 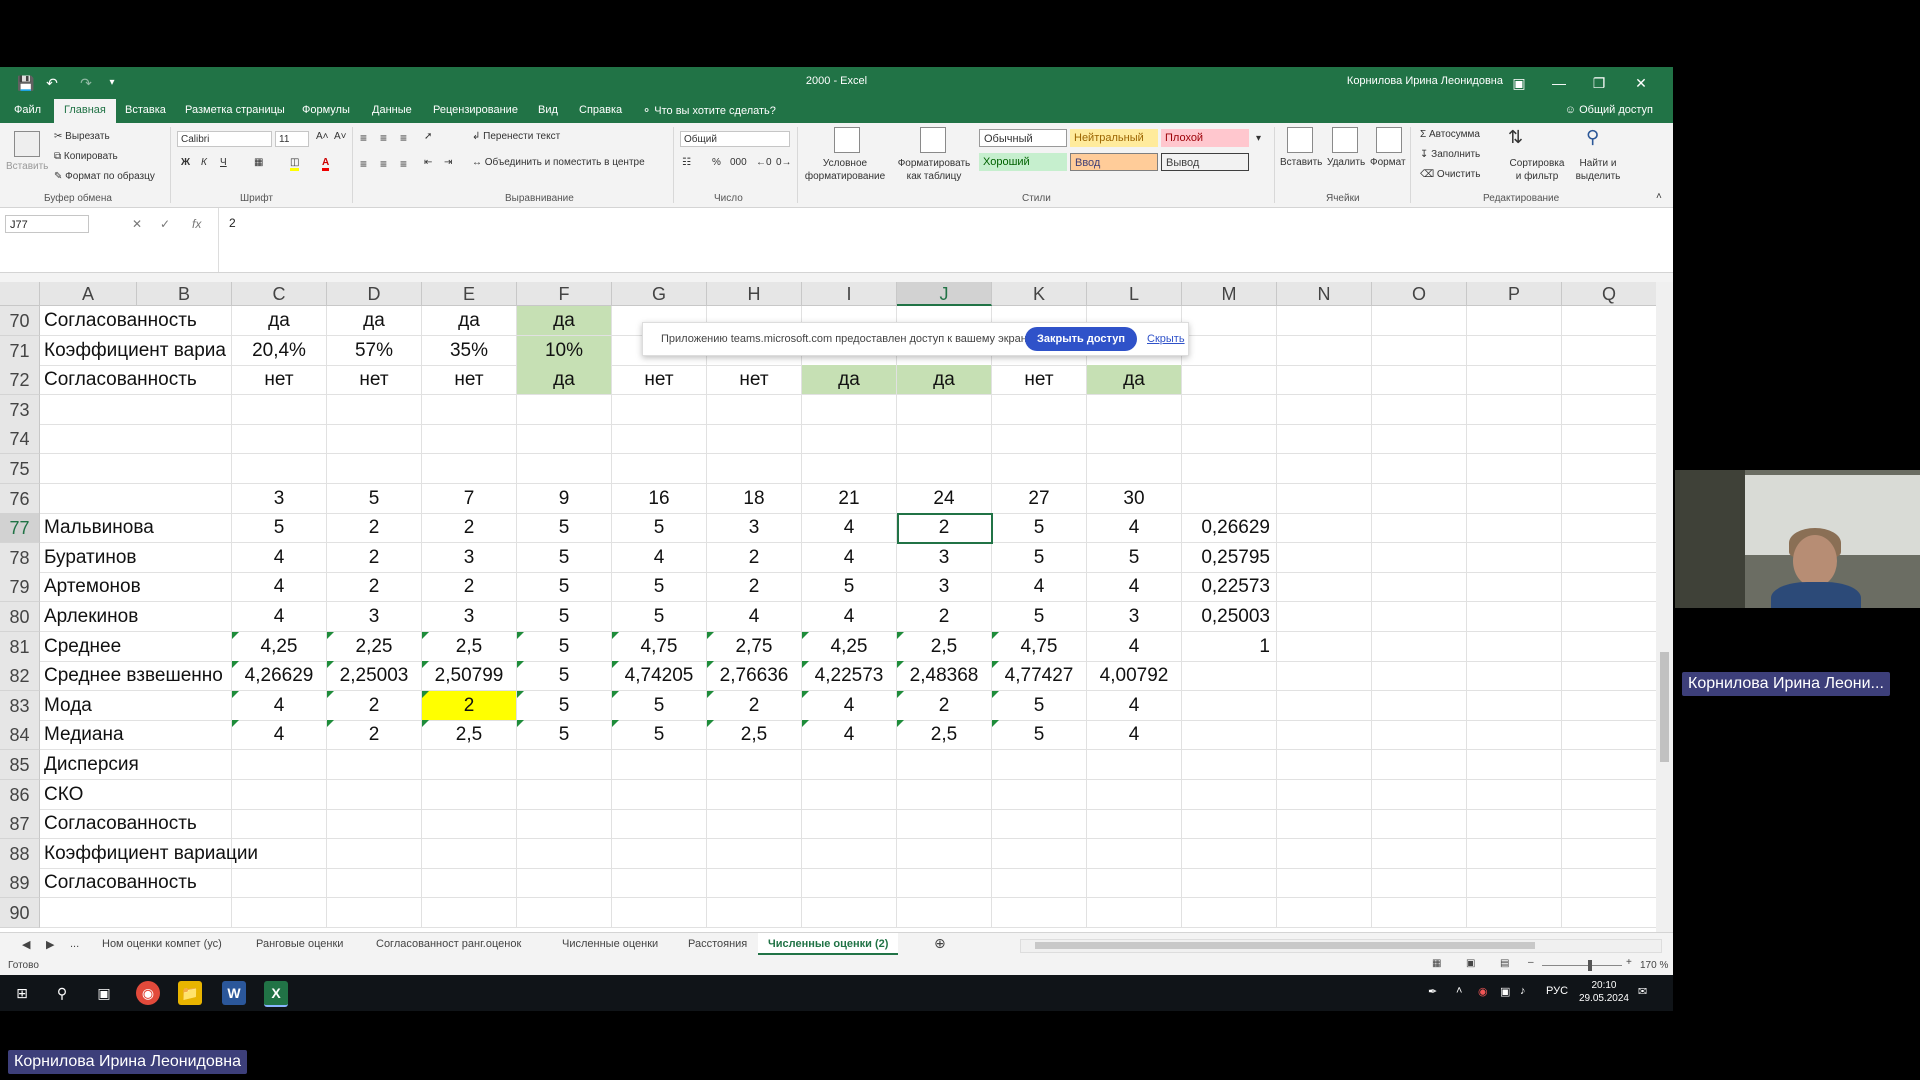 What do you see at coordinates (1419, 646) in the screenshot?
I see `cell-o81` at bounding box center [1419, 646].